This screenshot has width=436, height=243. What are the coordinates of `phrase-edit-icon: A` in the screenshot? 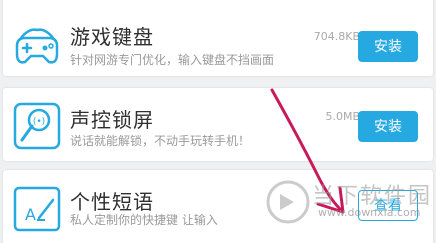 It's located at (37, 208).